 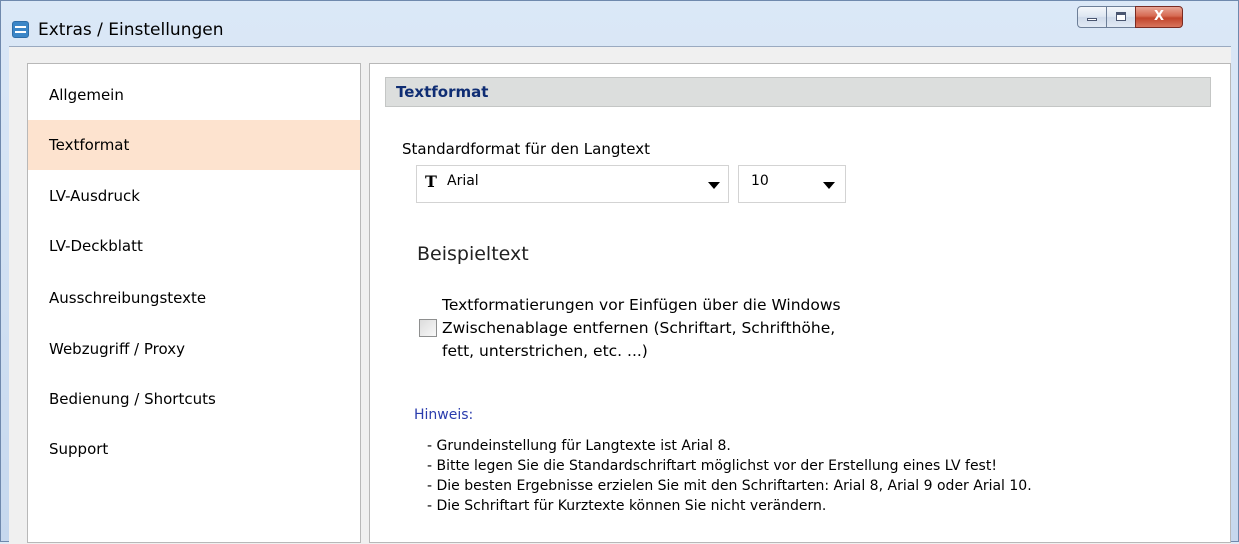 I want to click on font-size-value: 10, so click(x=760, y=181).